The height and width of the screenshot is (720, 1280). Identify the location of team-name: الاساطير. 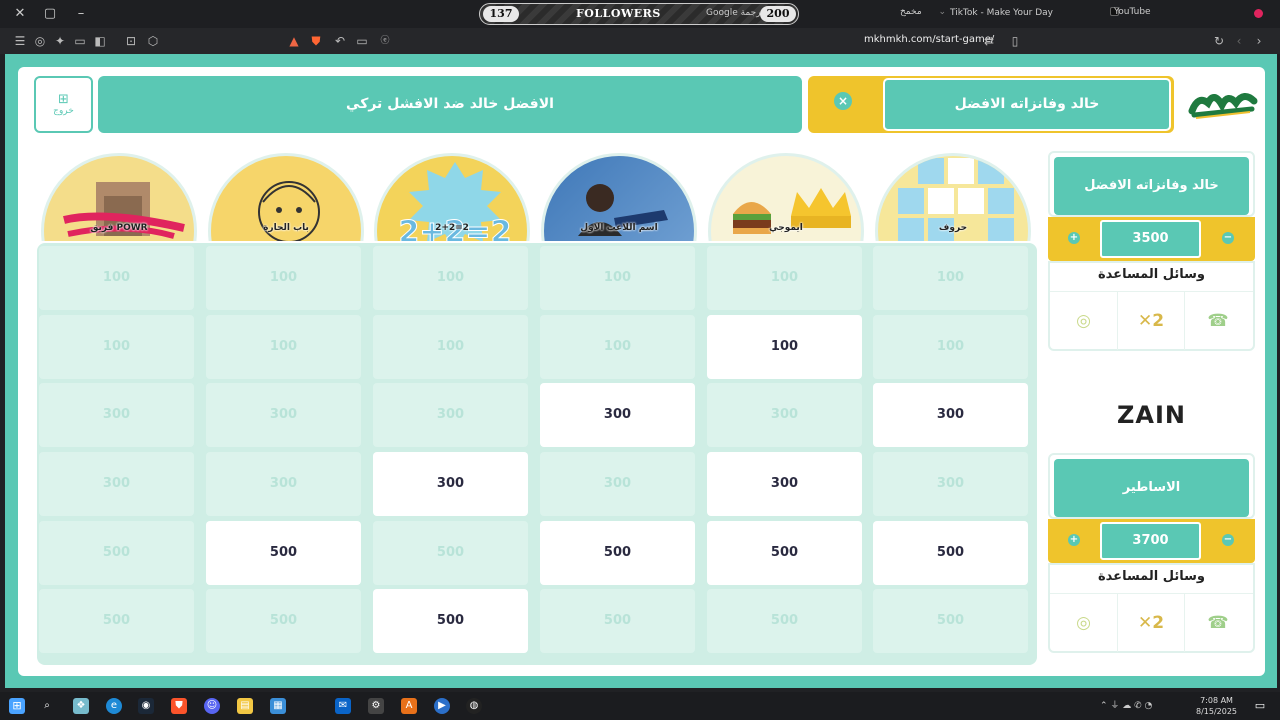
(1151, 488).